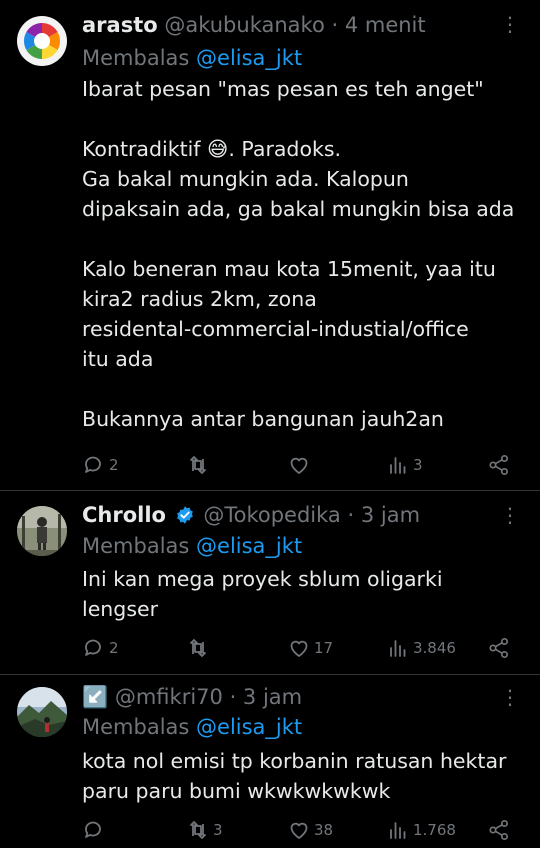 The image size is (540, 848). Describe the element at coordinates (185, 515) in the screenshot. I see `verified-badge-icon` at that location.